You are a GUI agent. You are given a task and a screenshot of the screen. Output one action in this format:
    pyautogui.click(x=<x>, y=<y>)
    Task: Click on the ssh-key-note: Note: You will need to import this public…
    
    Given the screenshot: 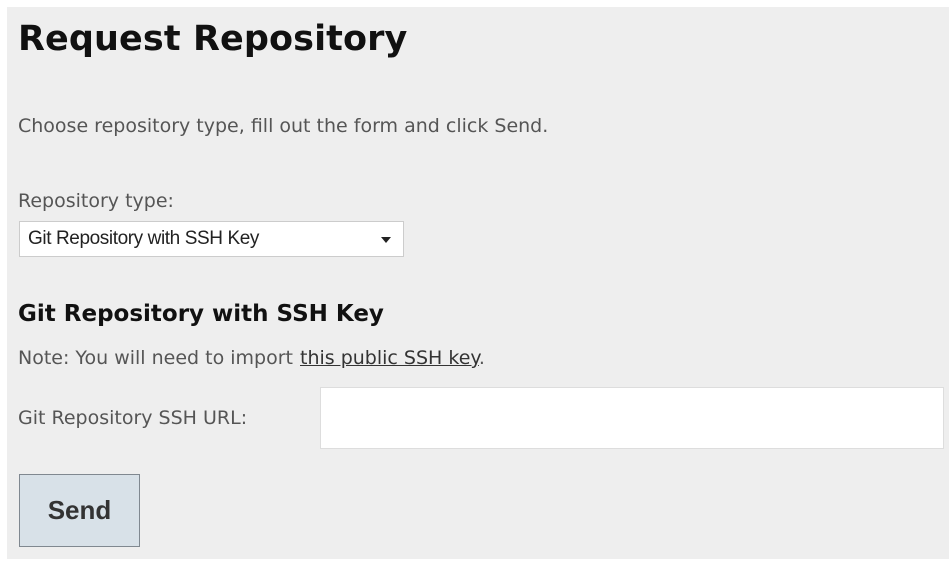 What is the action you would take?
    pyautogui.click(x=251, y=358)
    